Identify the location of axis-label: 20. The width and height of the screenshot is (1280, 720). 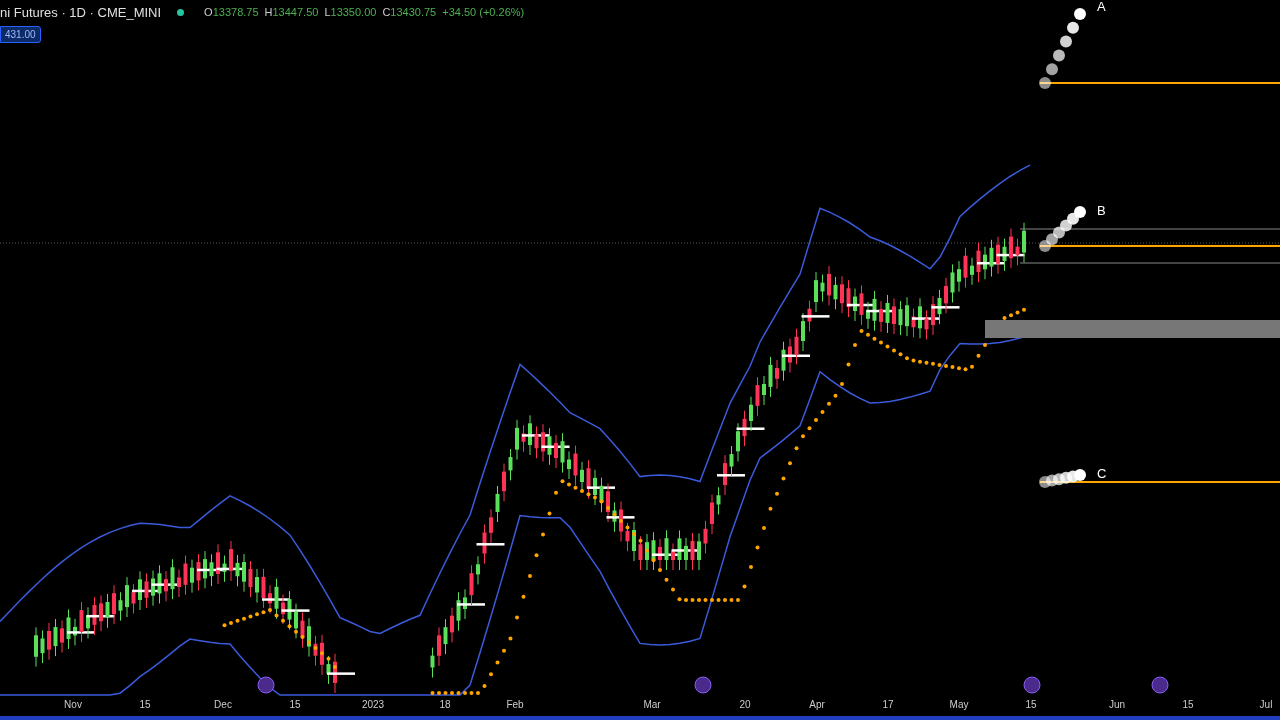
(745, 704).